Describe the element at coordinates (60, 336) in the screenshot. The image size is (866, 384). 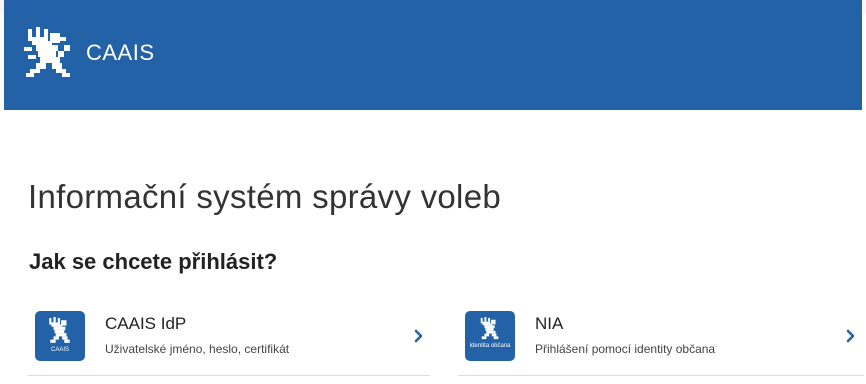
I see `czech-lion-icon: CAAIS` at that location.